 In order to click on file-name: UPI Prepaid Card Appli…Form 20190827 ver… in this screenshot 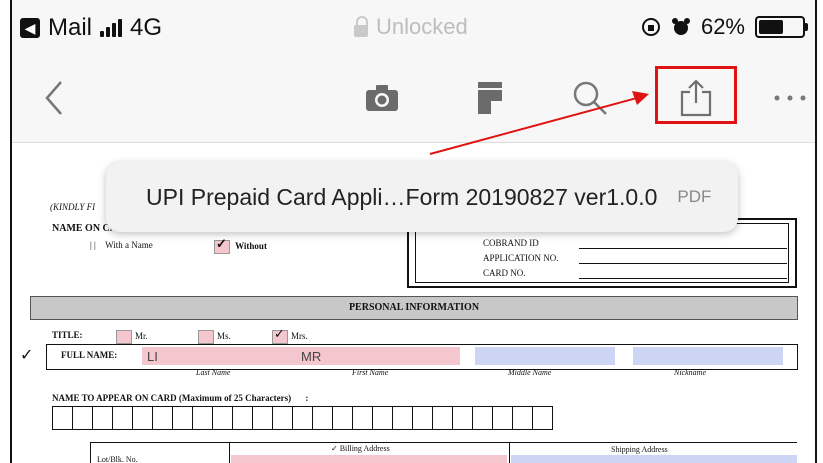, I will do `click(402, 196)`.